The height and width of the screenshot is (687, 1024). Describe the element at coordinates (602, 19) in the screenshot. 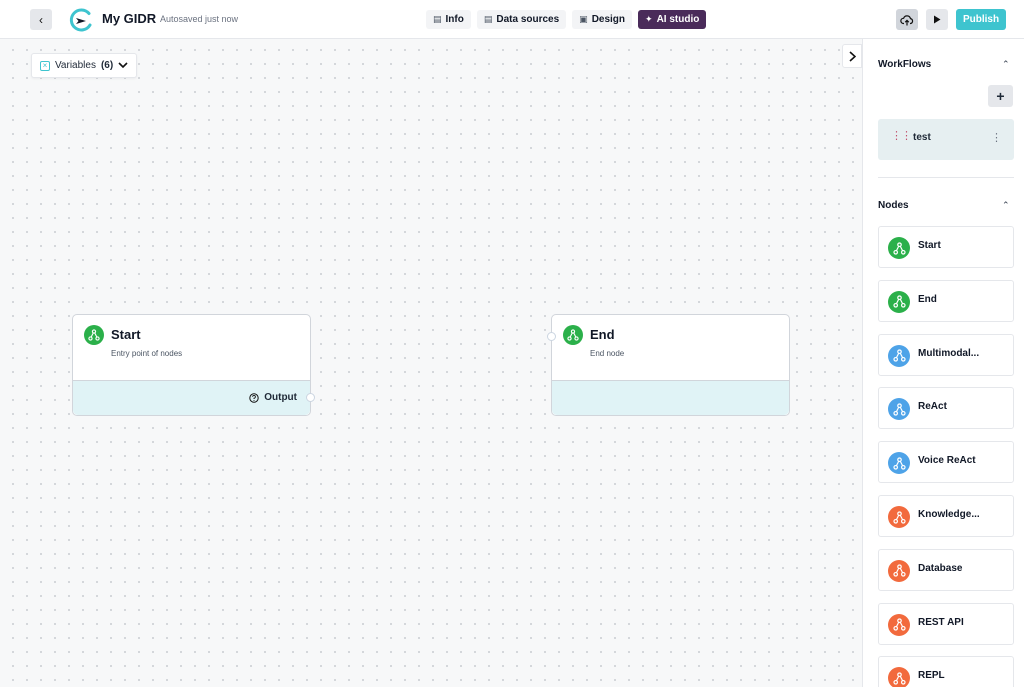

I see `tab-design: ▣ Design` at that location.